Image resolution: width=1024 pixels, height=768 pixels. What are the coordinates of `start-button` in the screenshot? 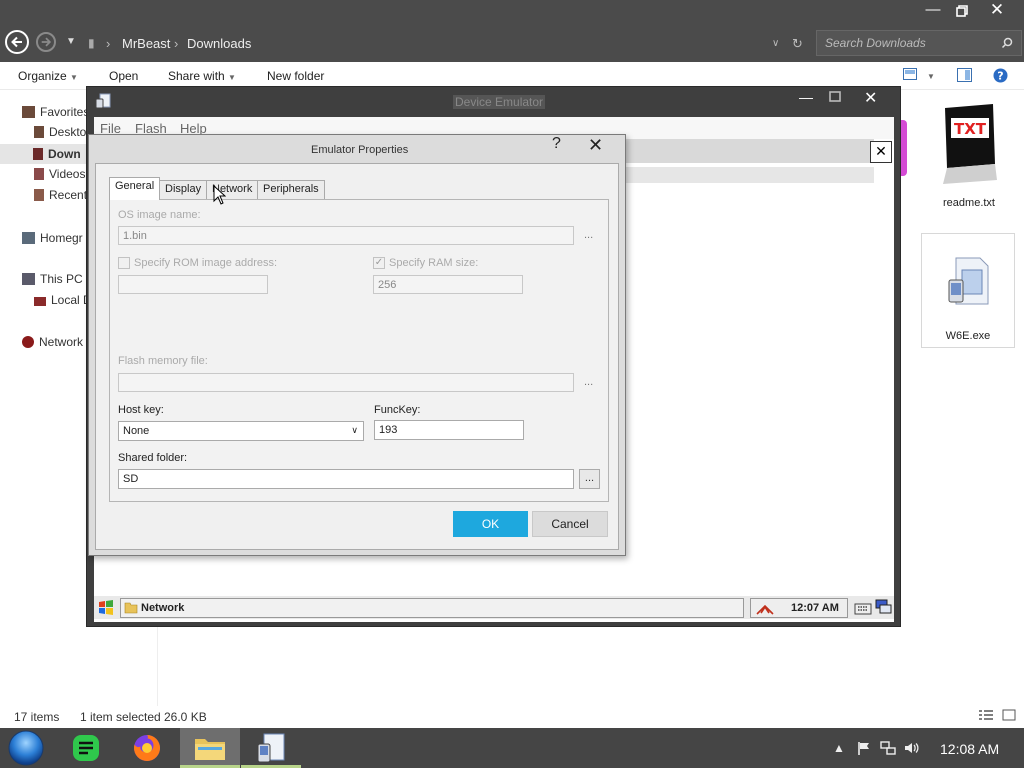 It's located at (26, 749).